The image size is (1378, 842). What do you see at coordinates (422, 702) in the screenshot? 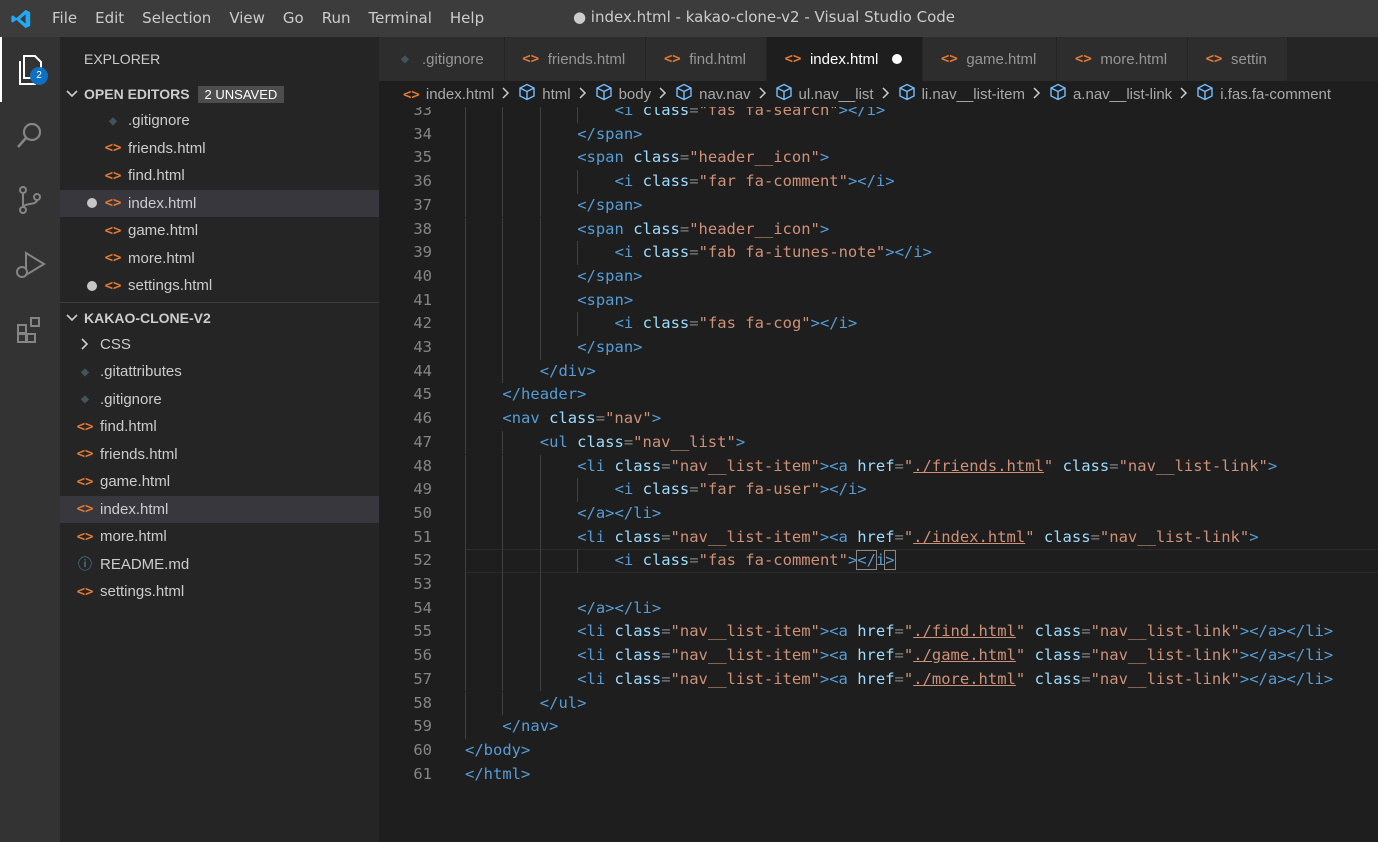
I see `line-number: 58` at bounding box center [422, 702].